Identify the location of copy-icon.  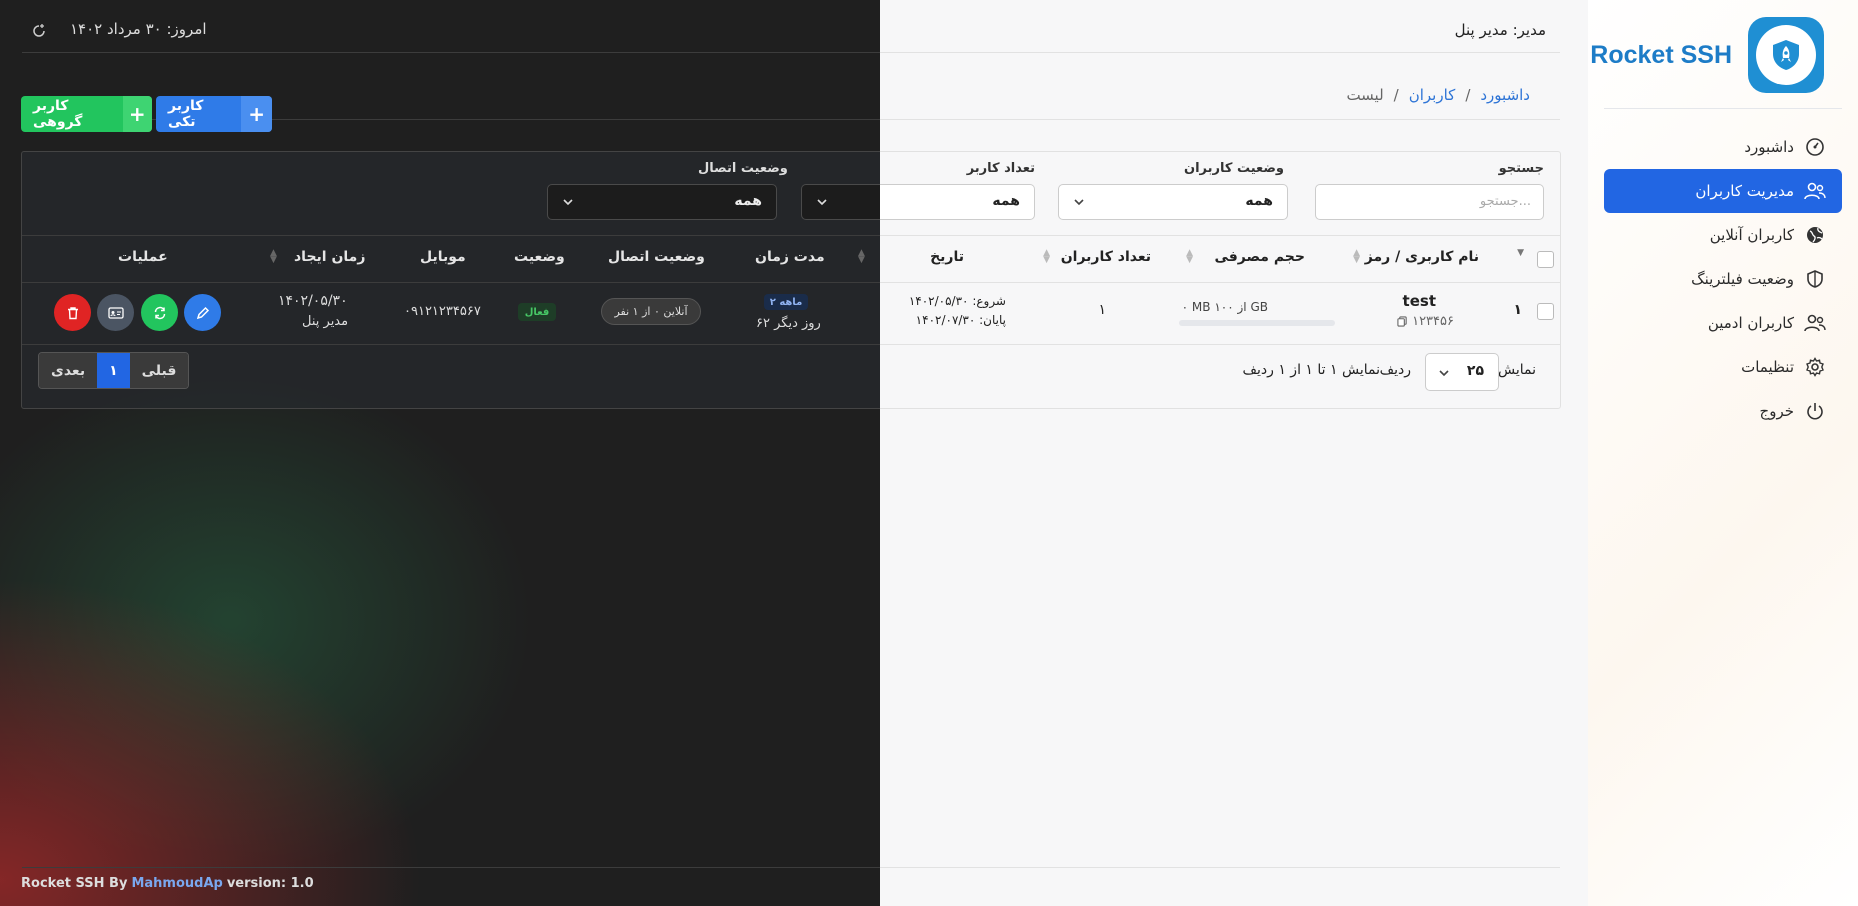
(1402, 321).